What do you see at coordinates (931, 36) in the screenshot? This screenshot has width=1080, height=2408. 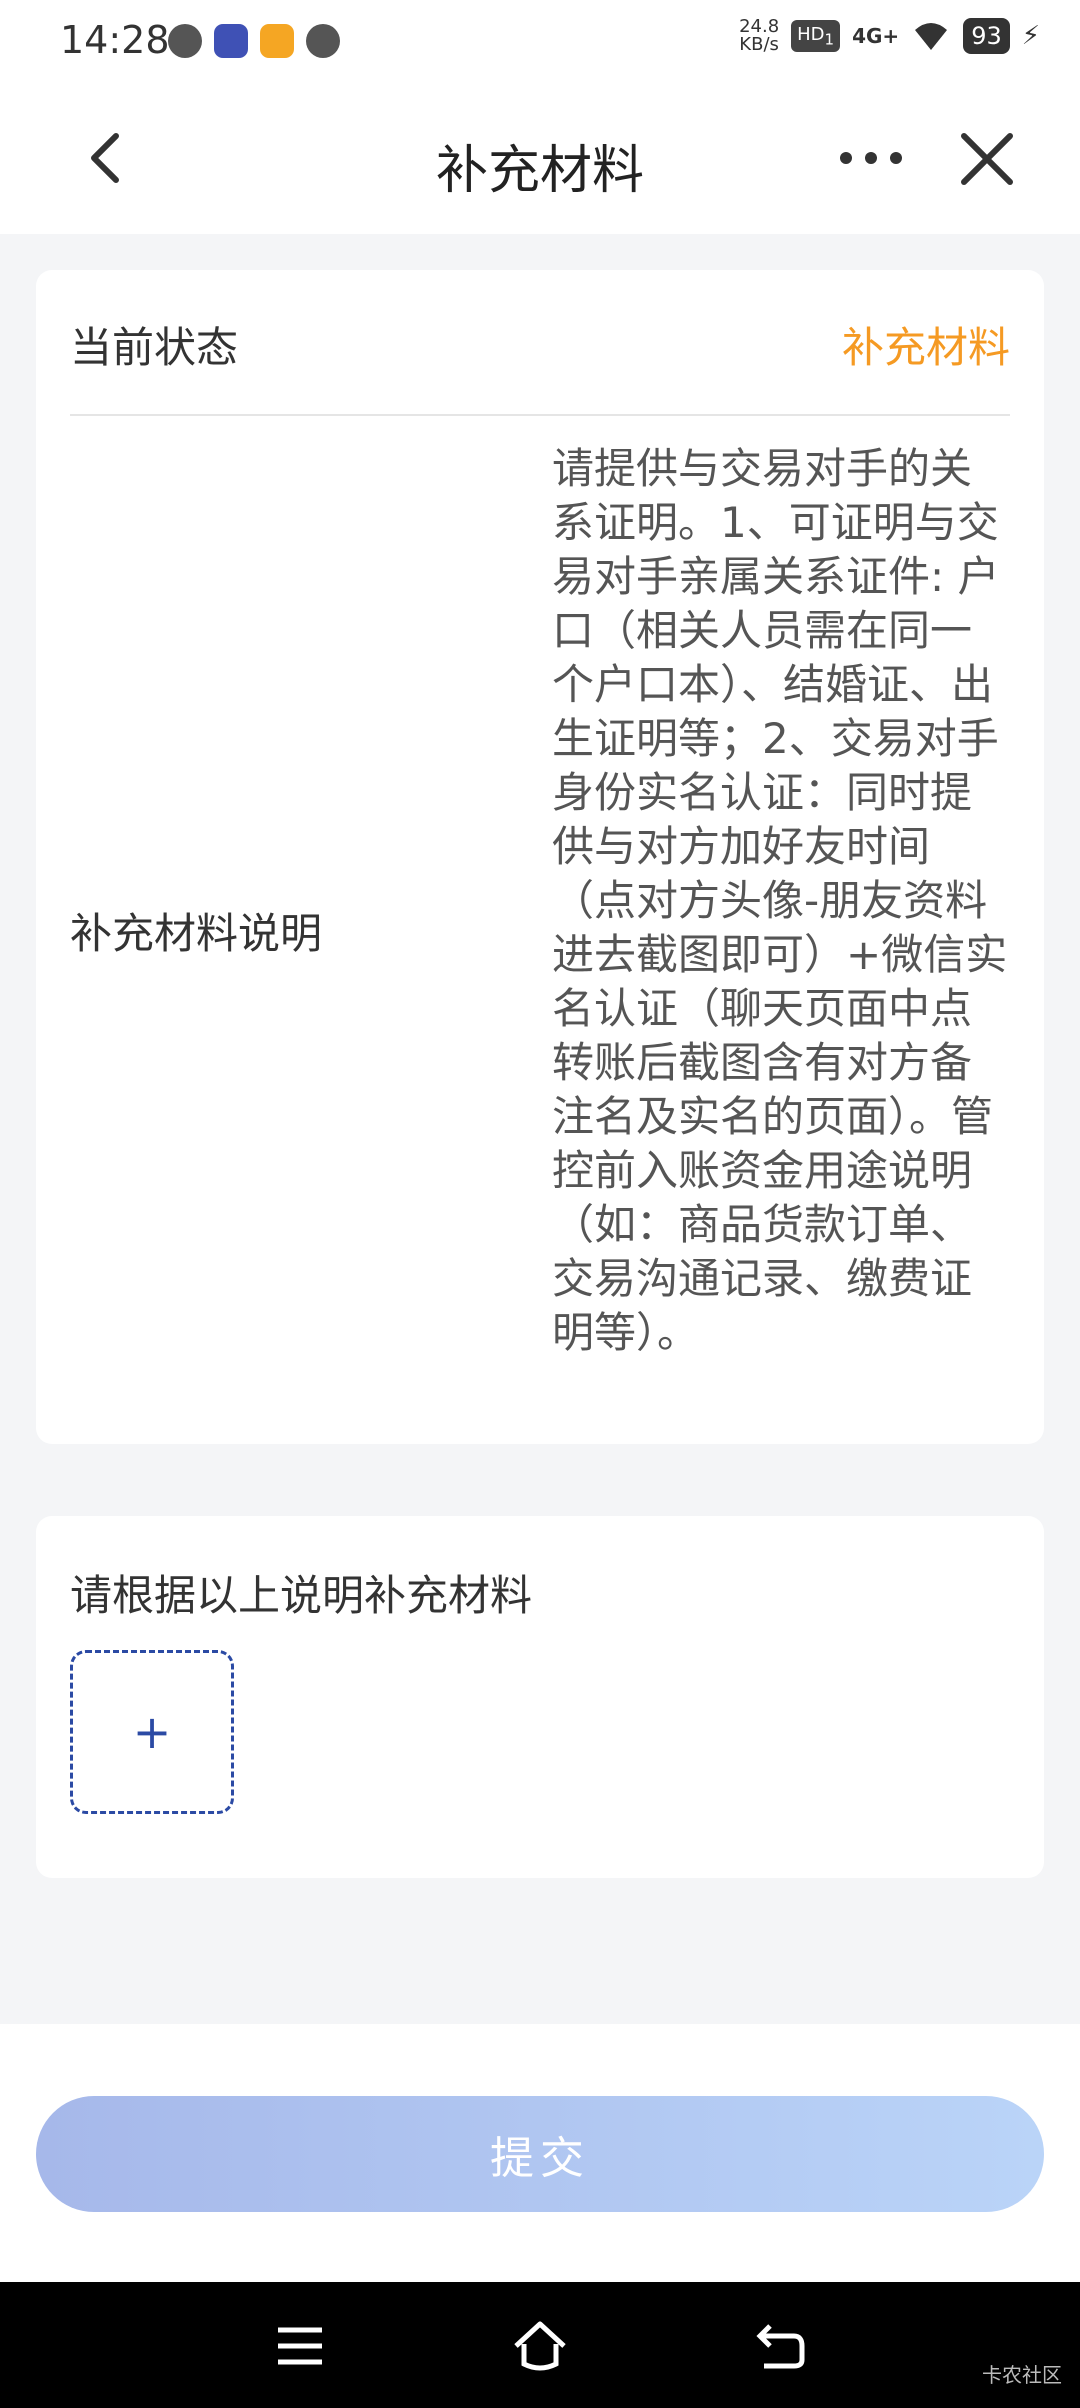 I see `wifi-icon` at bounding box center [931, 36].